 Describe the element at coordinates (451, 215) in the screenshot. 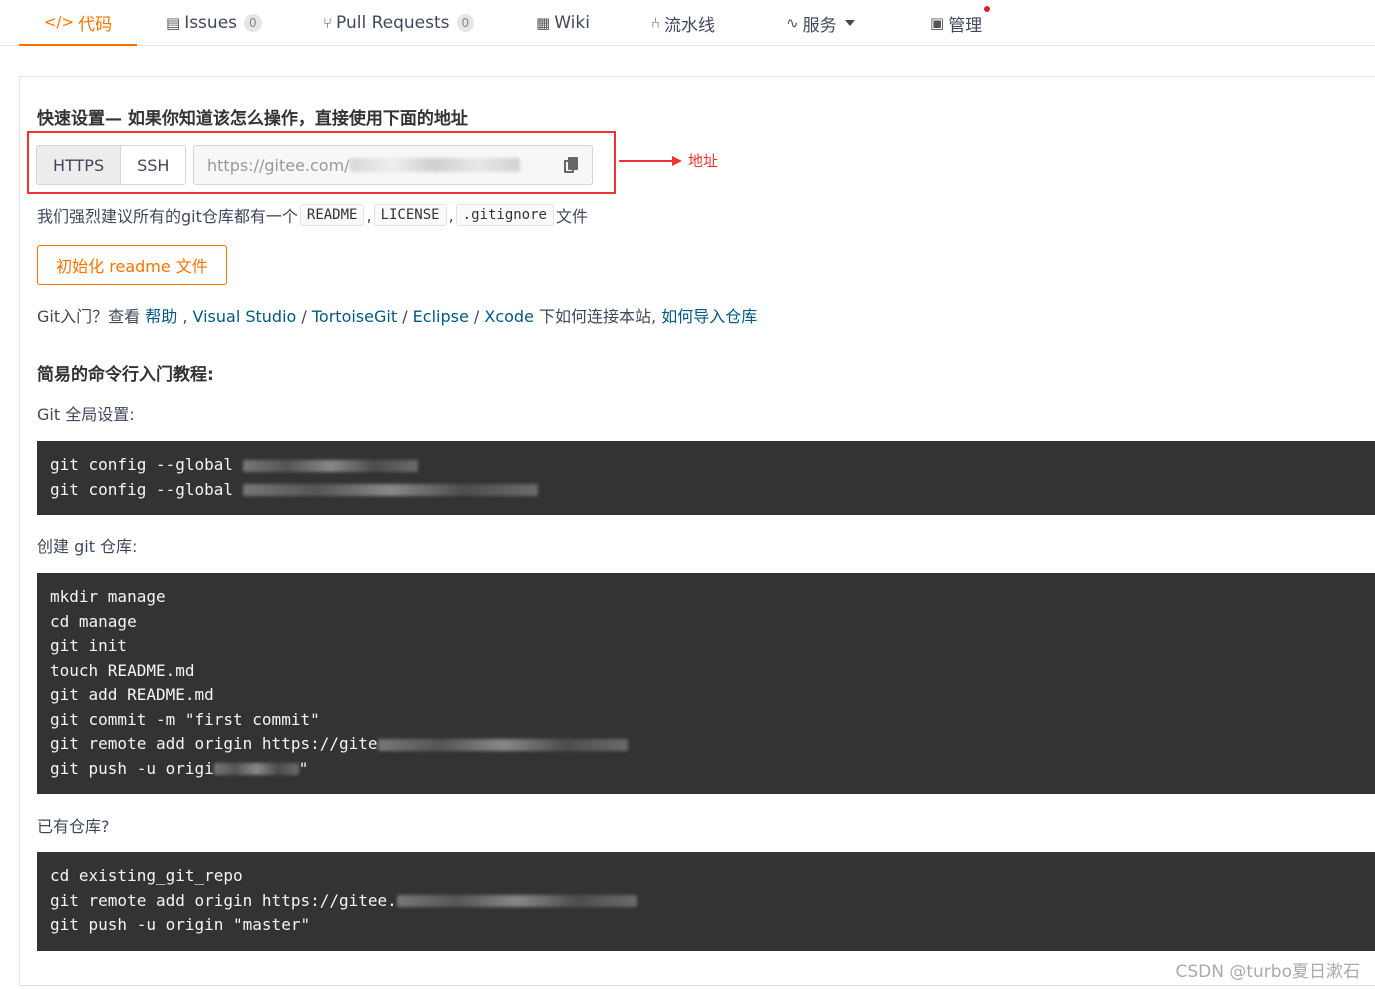

I see `recommend-sep-2: ,` at that location.